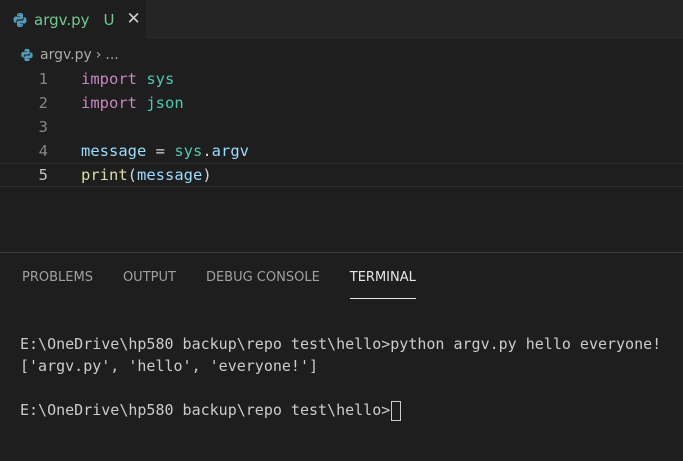 This screenshot has width=683, height=461. What do you see at coordinates (341, 103) in the screenshot?
I see `code-line: 2 import json` at bounding box center [341, 103].